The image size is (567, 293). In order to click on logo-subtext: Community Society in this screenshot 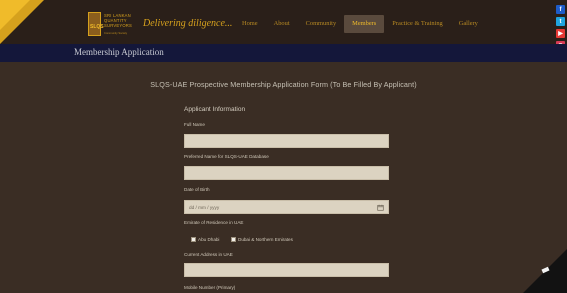, I will do `click(116, 33)`.